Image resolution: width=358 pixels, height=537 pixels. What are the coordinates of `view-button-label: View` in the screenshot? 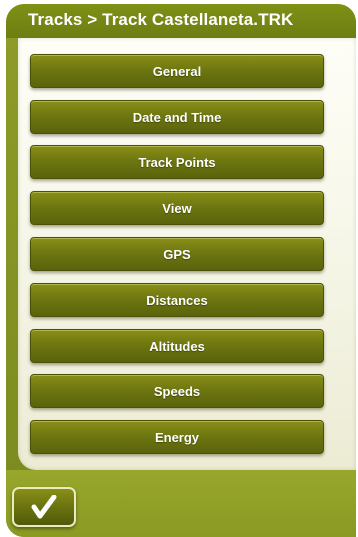 It's located at (177, 208).